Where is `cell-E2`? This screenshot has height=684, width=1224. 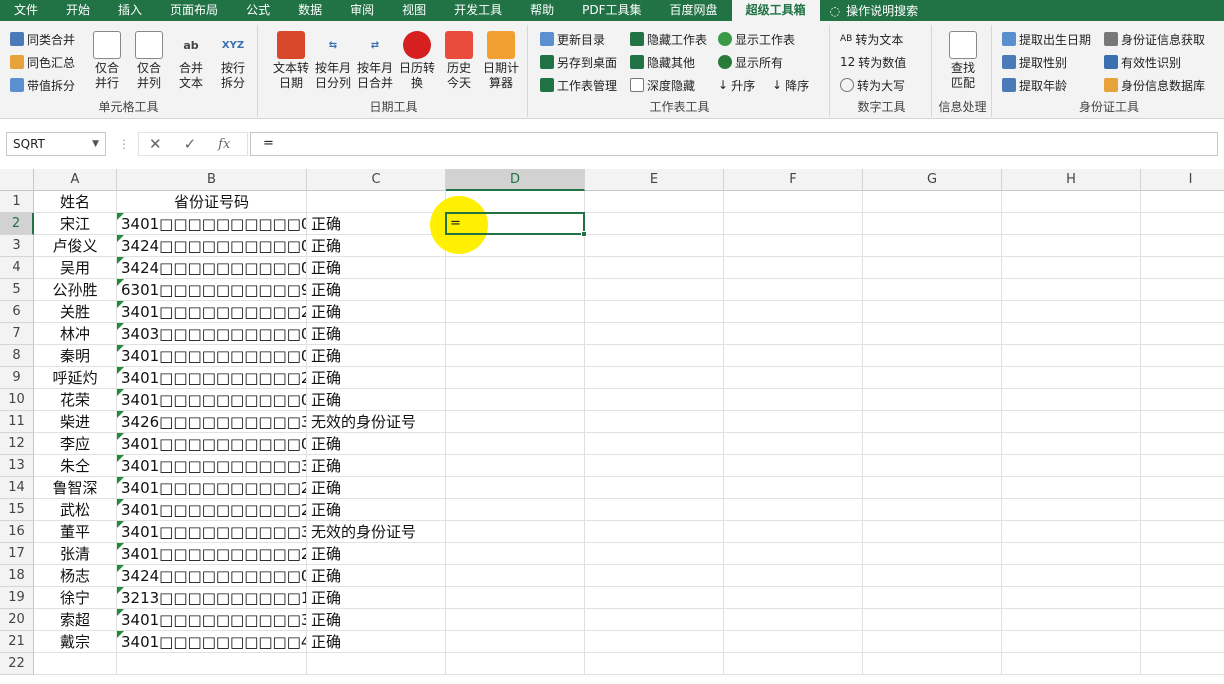 cell-E2 is located at coordinates (654, 224).